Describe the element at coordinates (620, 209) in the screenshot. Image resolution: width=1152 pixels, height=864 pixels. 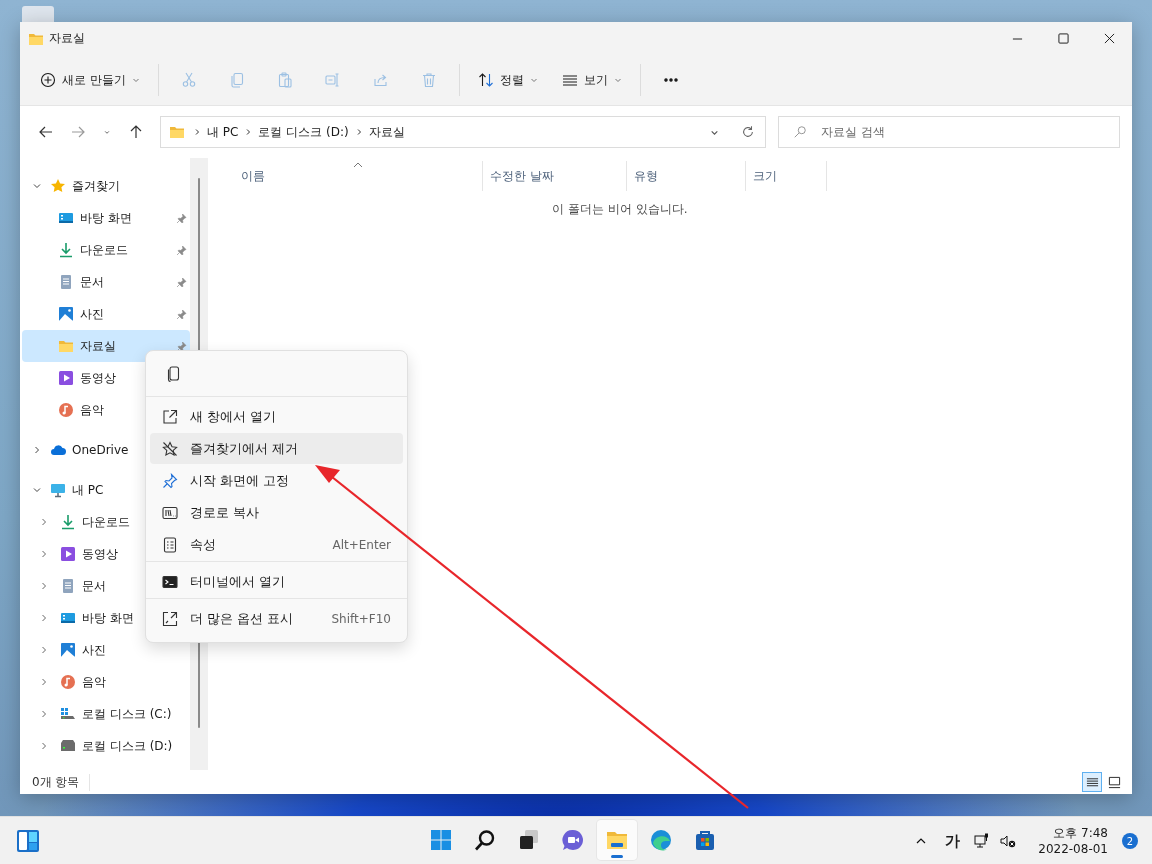
I see `empty-folder-message: 이 폴더는 비어 있습니다.` at that location.